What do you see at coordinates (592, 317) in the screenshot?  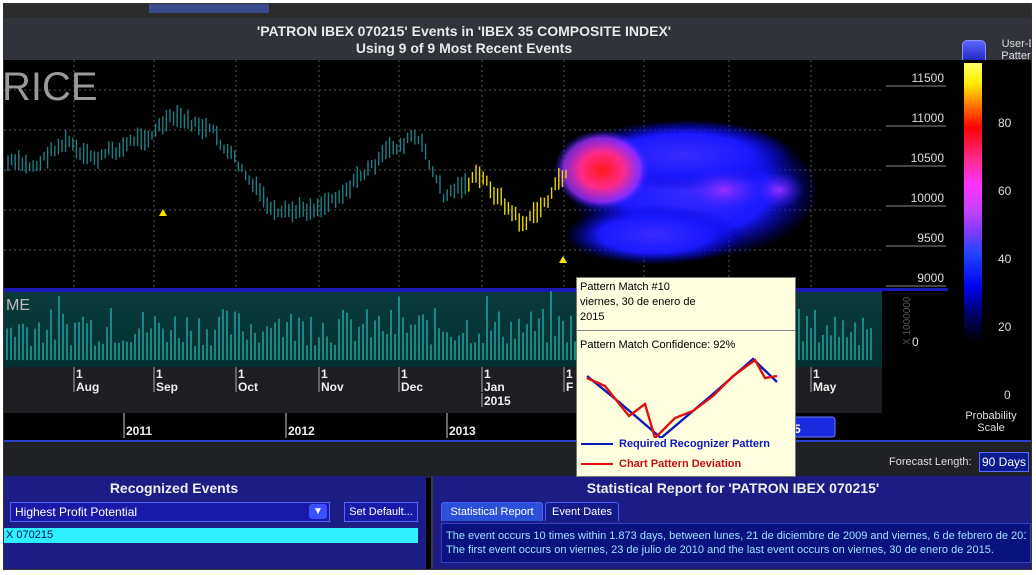 I see `tooltip-year: 2015` at bounding box center [592, 317].